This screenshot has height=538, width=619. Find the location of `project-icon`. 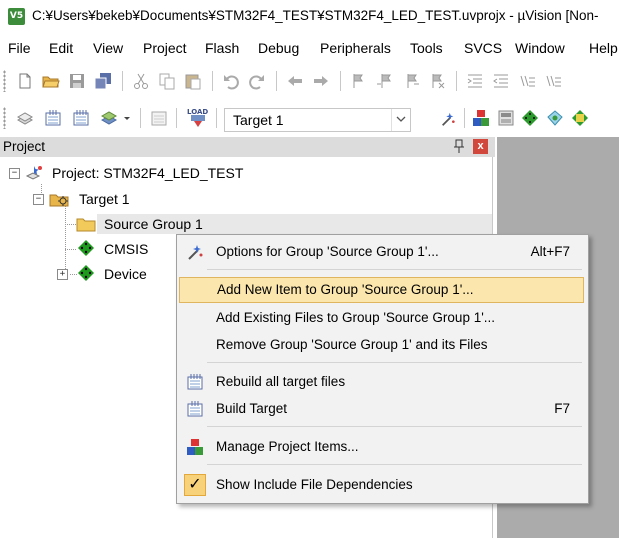

project-icon is located at coordinates (33, 173).